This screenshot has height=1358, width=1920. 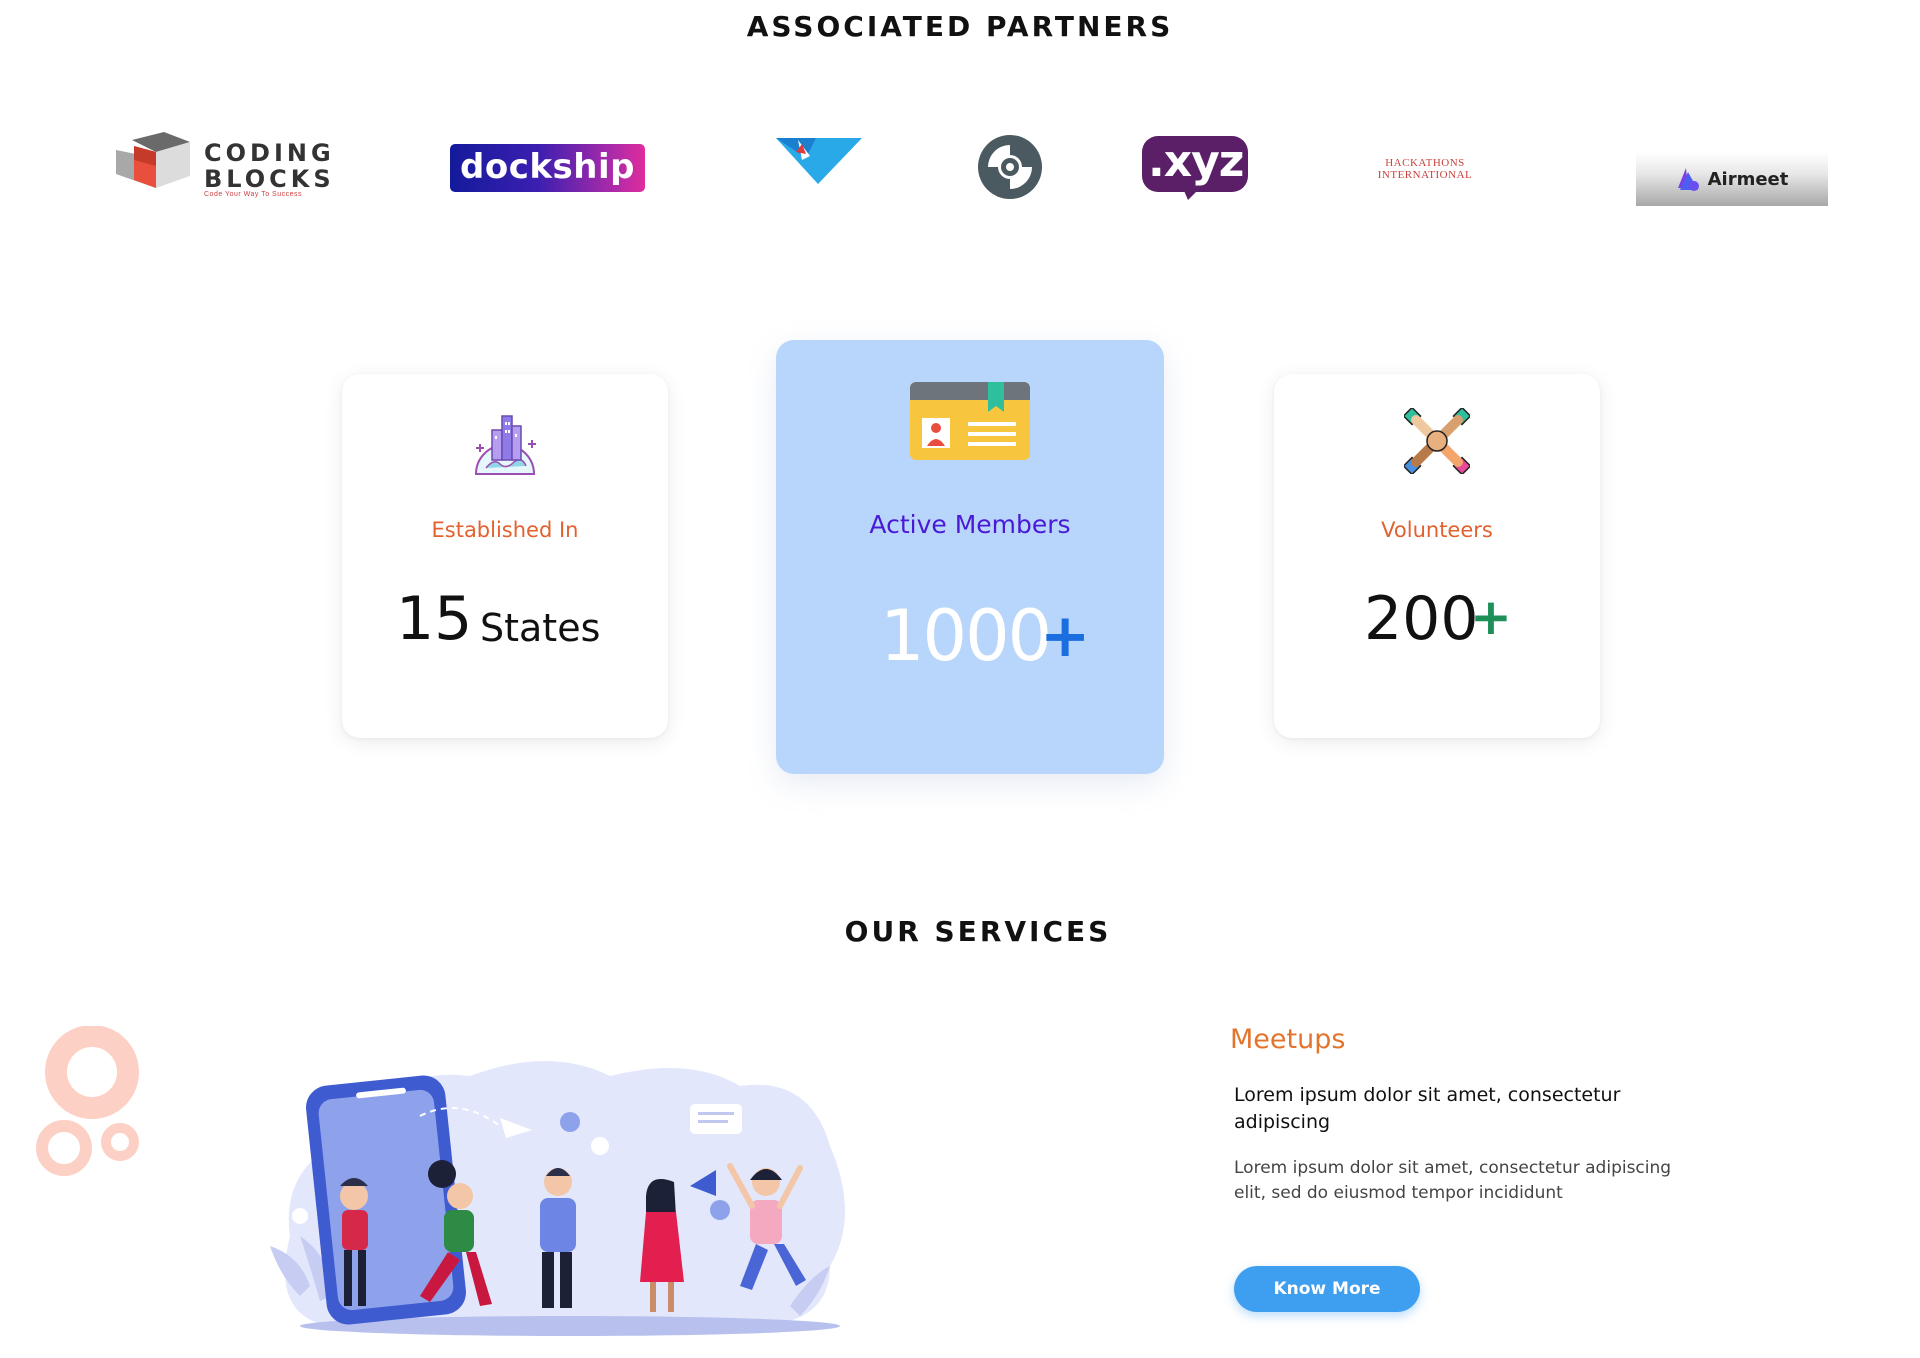 I want to click on xyz-logo: .xyz, so click(x=1196, y=167).